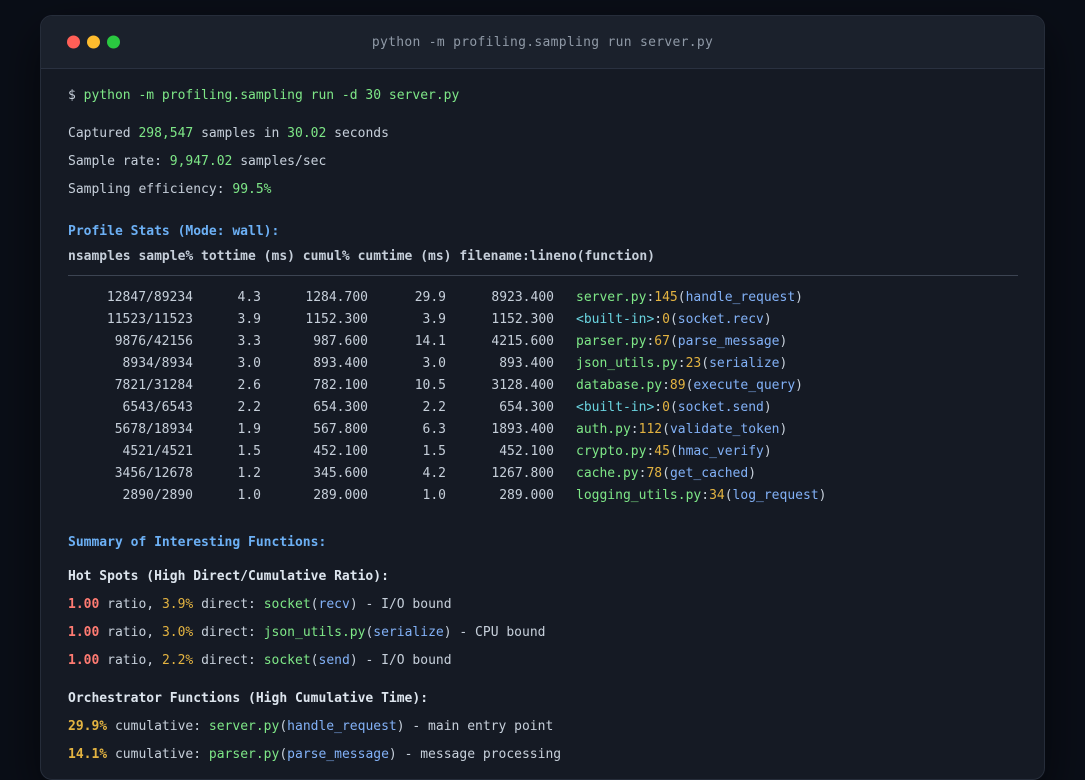  What do you see at coordinates (340, 473) in the screenshot?
I see `cell-tottime: 345.600` at bounding box center [340, 473].